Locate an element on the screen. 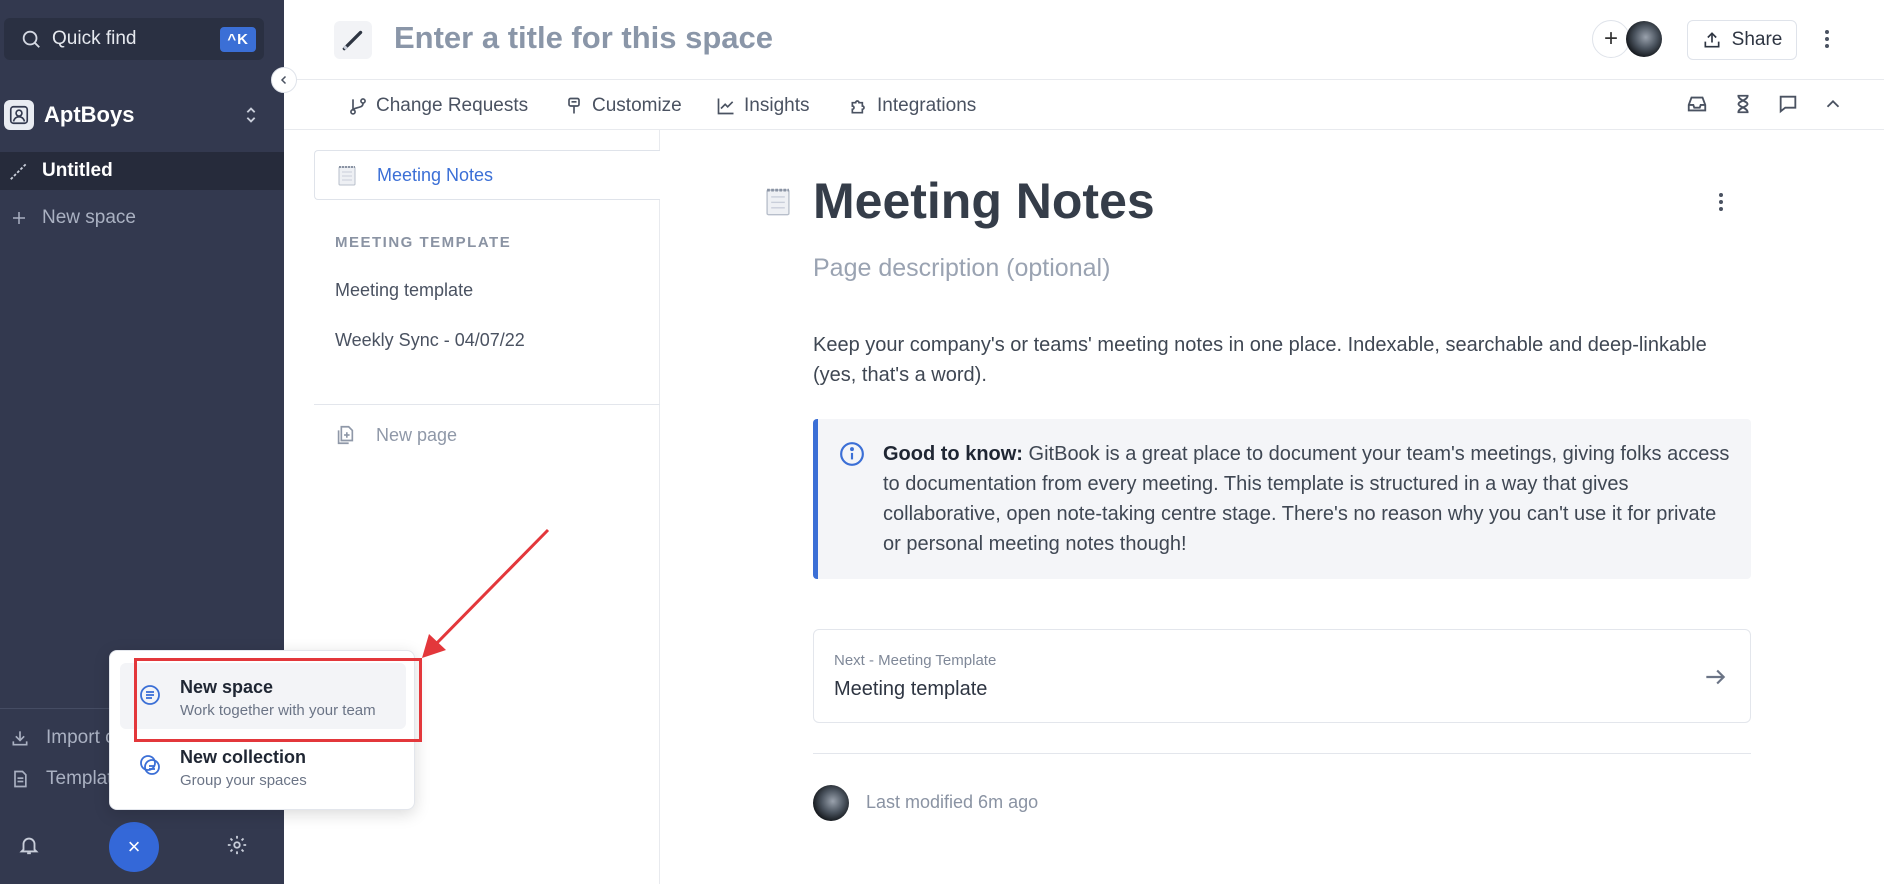 Image resolution: width=1884 pixels, height=884 pixels. next-page-title: Meeting template is located at coordinates (911, 689).